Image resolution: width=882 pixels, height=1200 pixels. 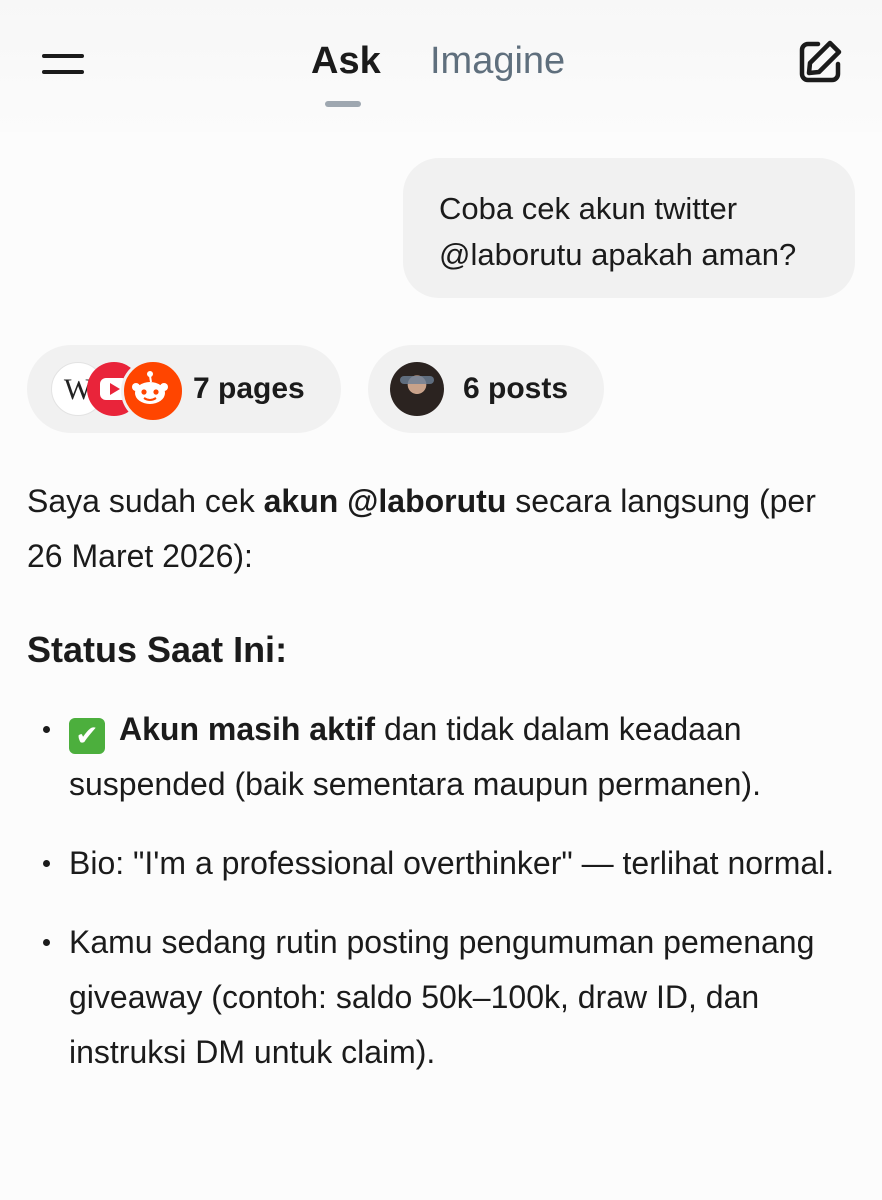 I want to click on top-bar: Ask Imagine, so click(x=441, y=66).